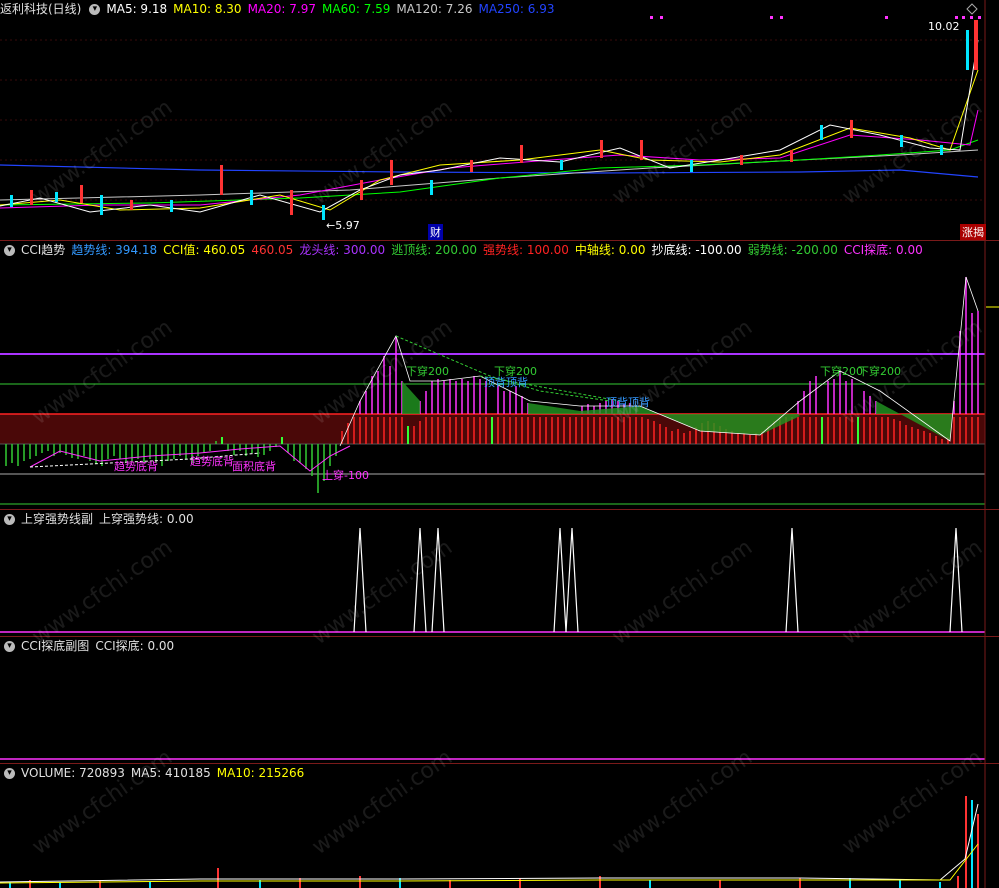  I want to click on annotation-cross-up-100: 上穿-100, so click(345, 475).